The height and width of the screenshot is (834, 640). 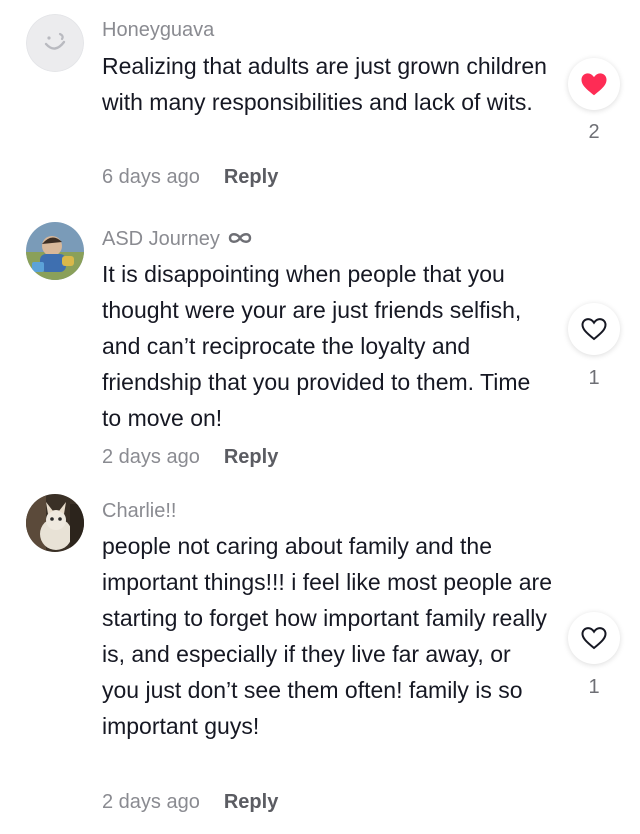 What do you see at coordinates (251, 802) in the screenshot?
I see `reply-button: Reply` at bounding box center [251, 802].